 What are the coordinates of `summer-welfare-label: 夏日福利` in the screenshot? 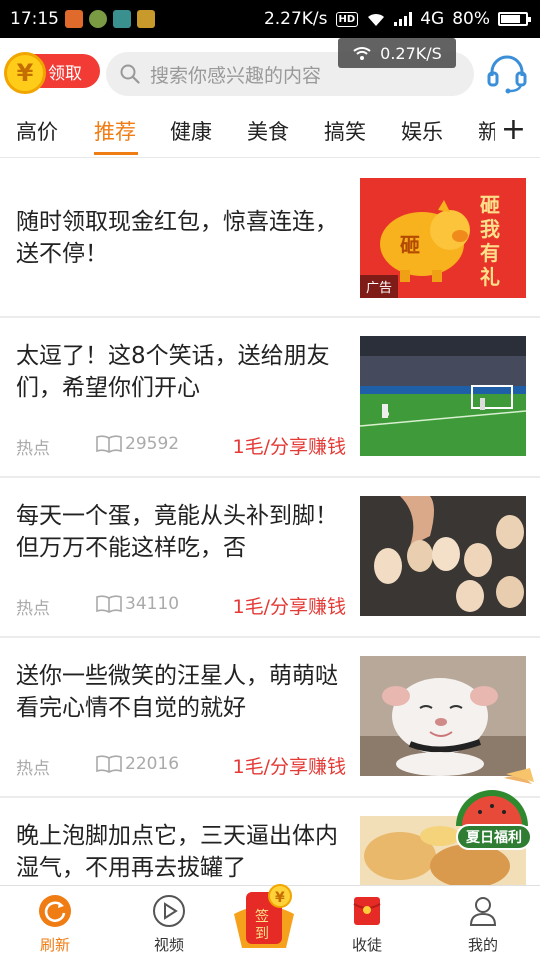 It's located at (494, 837).